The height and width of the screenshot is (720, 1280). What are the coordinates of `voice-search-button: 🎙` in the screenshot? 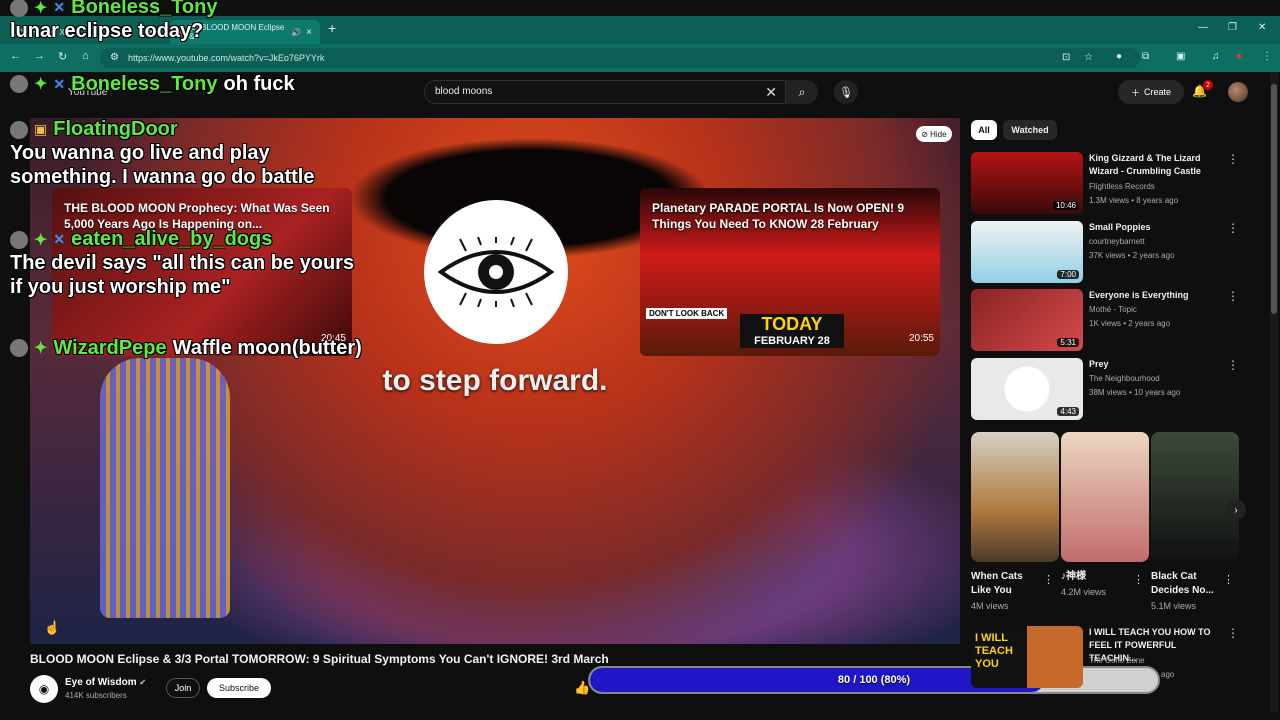 It's located at (846, 92).